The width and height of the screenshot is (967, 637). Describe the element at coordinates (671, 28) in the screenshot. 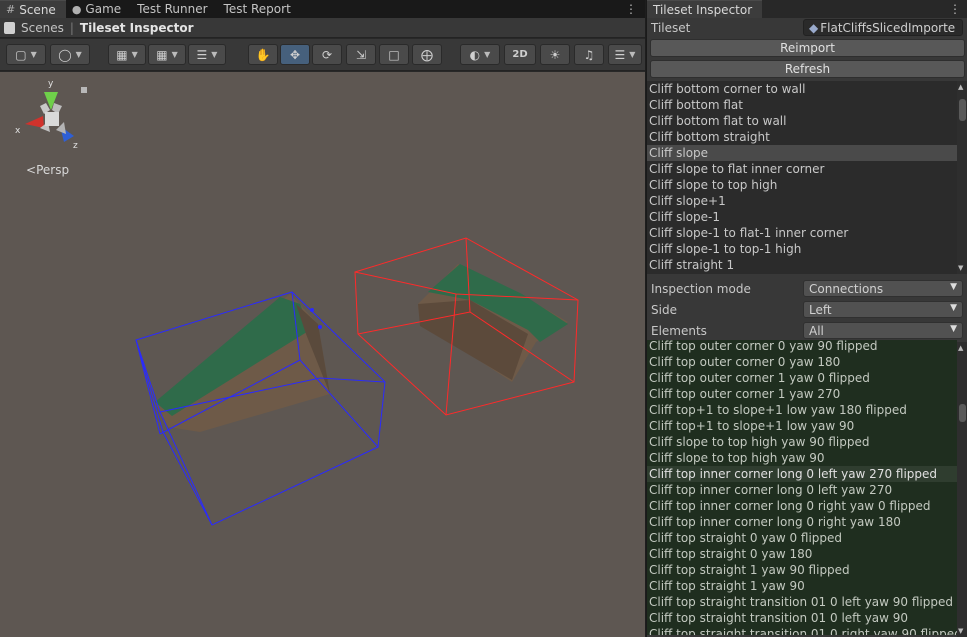

I see `tileset-label: Tileset` at that location.